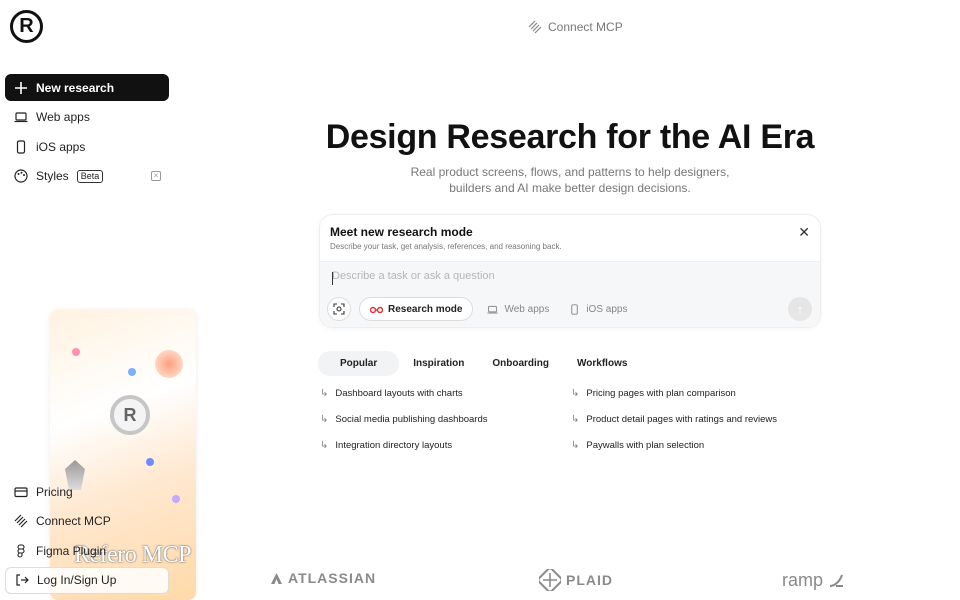 The width and height of the screenshot is (960, 600). What do you see at coordinates (332, 578) in the screenshot?
I see `brand-name: ATLASSIAN` at bounding box center [332, 578].